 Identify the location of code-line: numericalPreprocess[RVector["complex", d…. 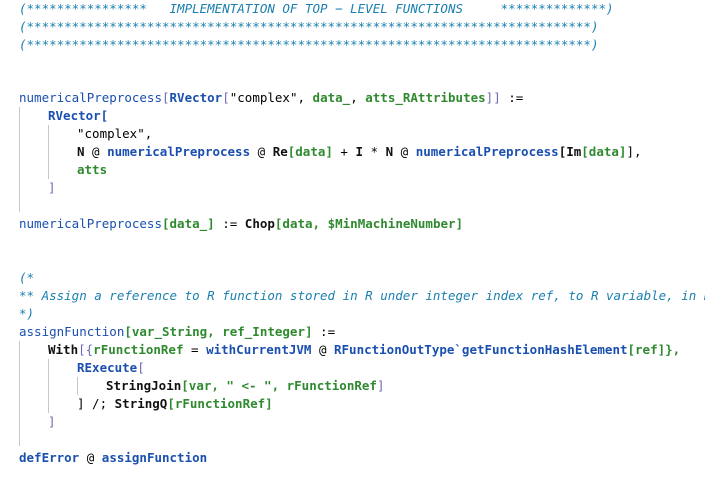
(271, 98).